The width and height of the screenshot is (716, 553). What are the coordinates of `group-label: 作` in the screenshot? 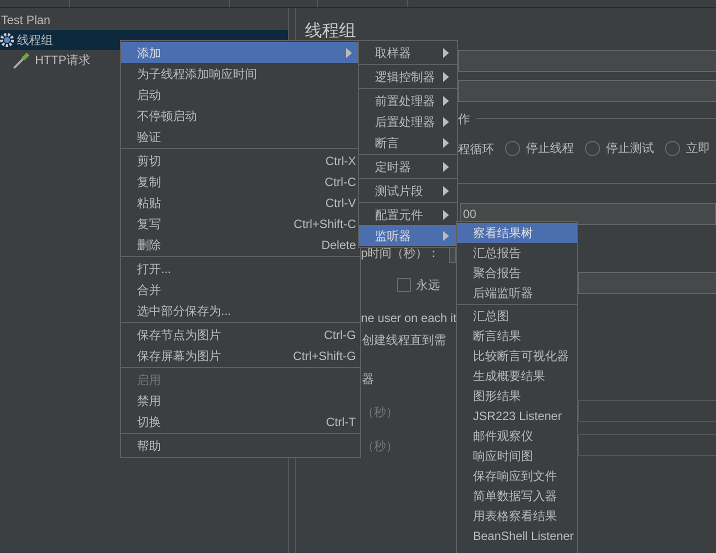 It's located at (464, 119).